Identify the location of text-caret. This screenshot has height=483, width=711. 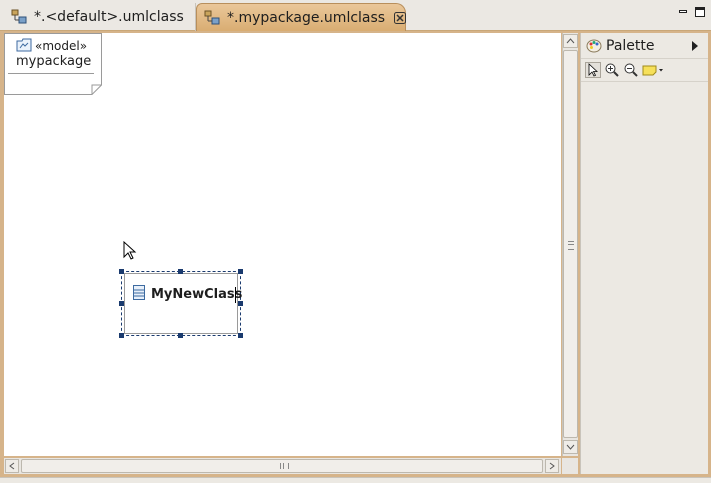
(235, 295).